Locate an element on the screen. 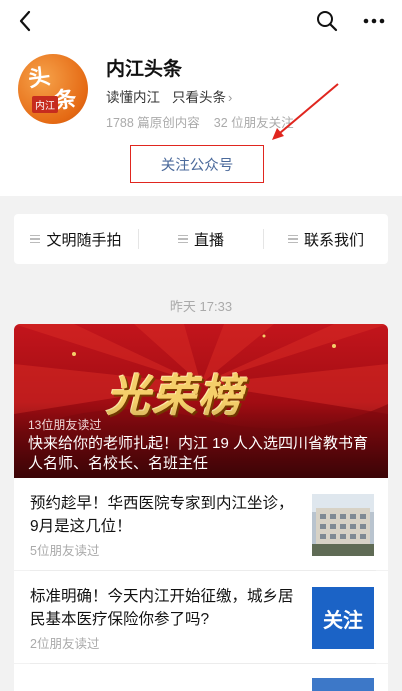  search-icon is located at coordinates (327, 21).